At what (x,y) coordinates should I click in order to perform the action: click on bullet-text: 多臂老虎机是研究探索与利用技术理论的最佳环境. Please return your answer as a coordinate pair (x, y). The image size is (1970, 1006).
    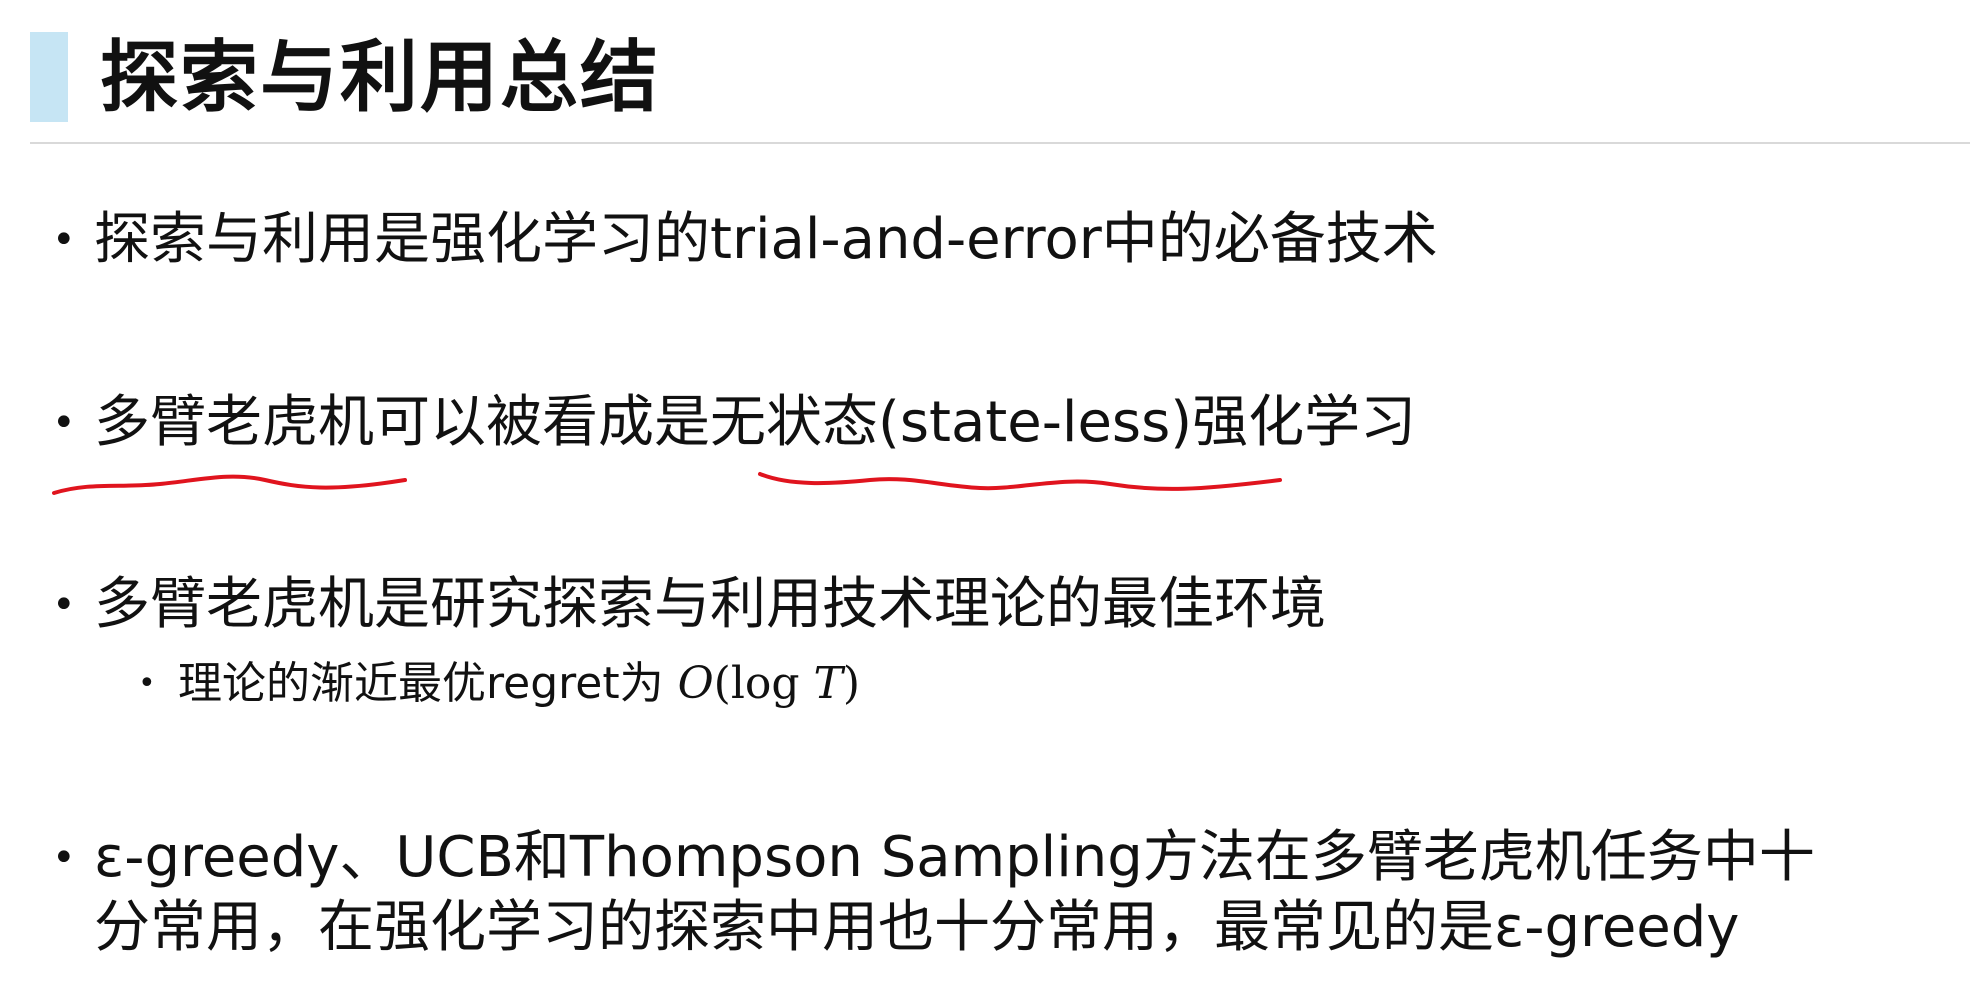
    Looking at the image, I should click on (710, 604).